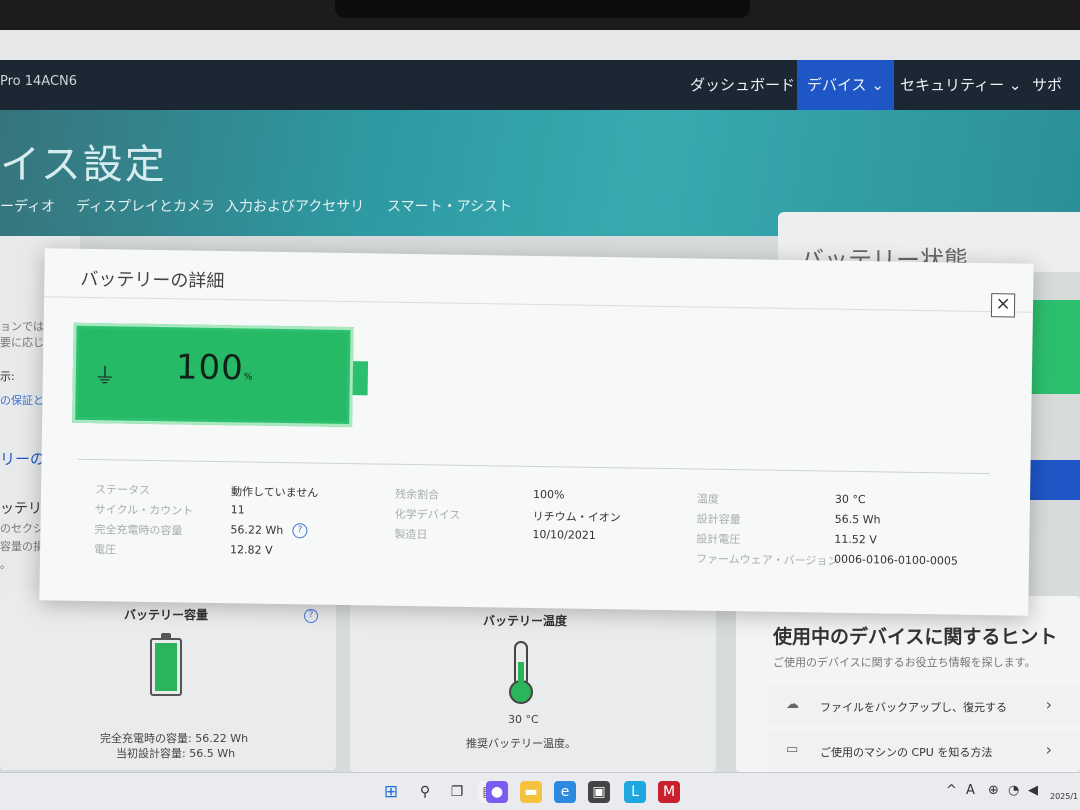 This screenshot has width=1080, height=810. Describe the element at coordinates (792, 704) in the screenshot. I see `cloud-upload-icon: ☁` at that location.